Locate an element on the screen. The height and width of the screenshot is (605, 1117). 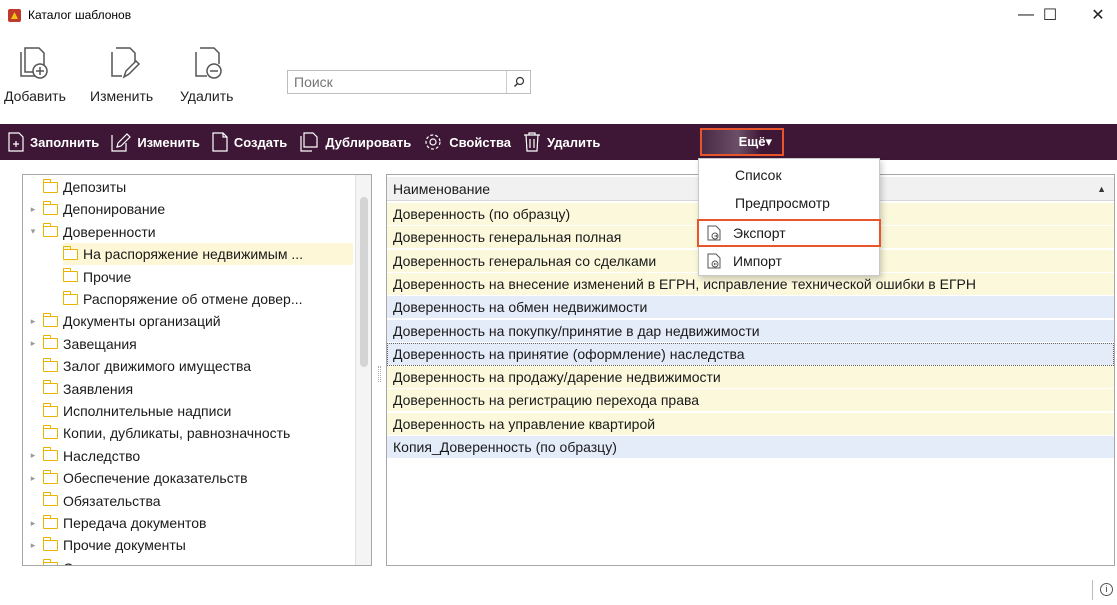
tree-item-label: Завещания is located at coordinates (100, 343).